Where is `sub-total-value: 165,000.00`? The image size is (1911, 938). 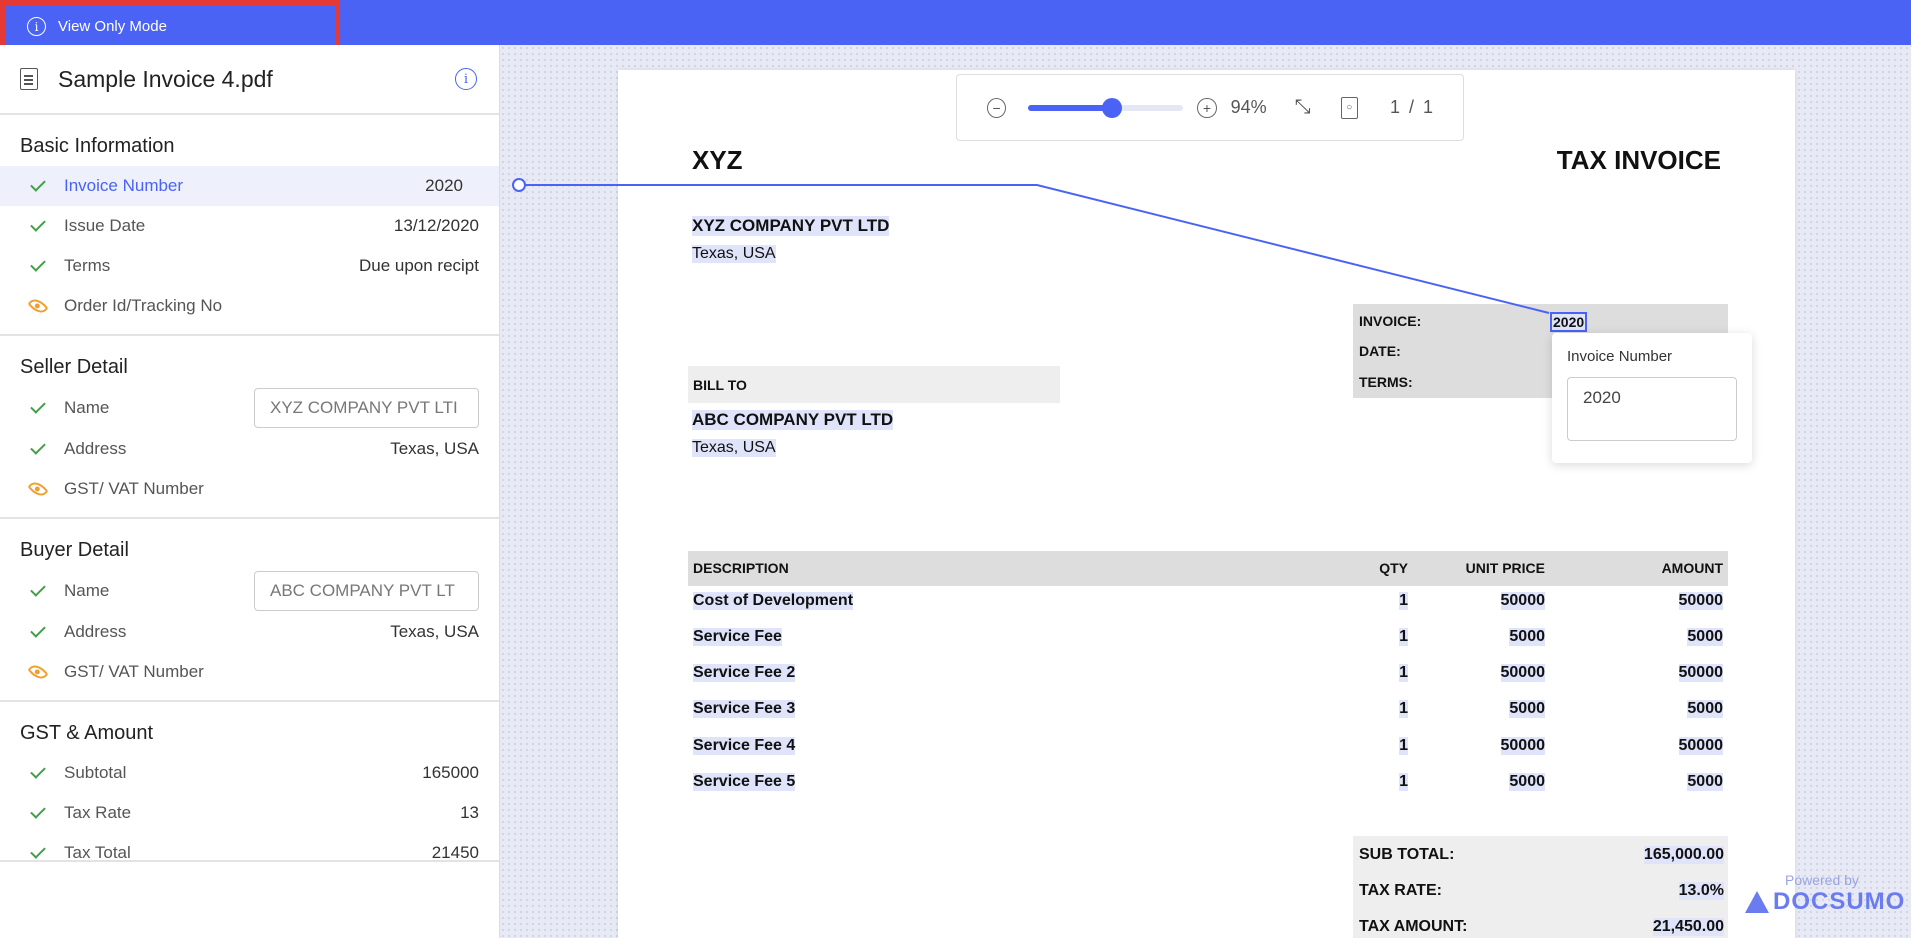 sub-total-value: 165,000.00 is located at coordinates (1683, 855).